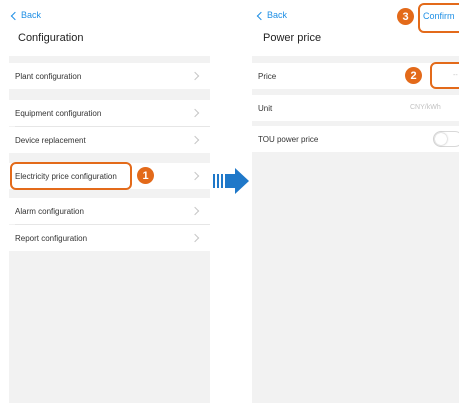  What do you see at coordinates (109, 140) in the screenshot?
I see `device-replacement-item: Device replacement` at bounding box center [109, 140].